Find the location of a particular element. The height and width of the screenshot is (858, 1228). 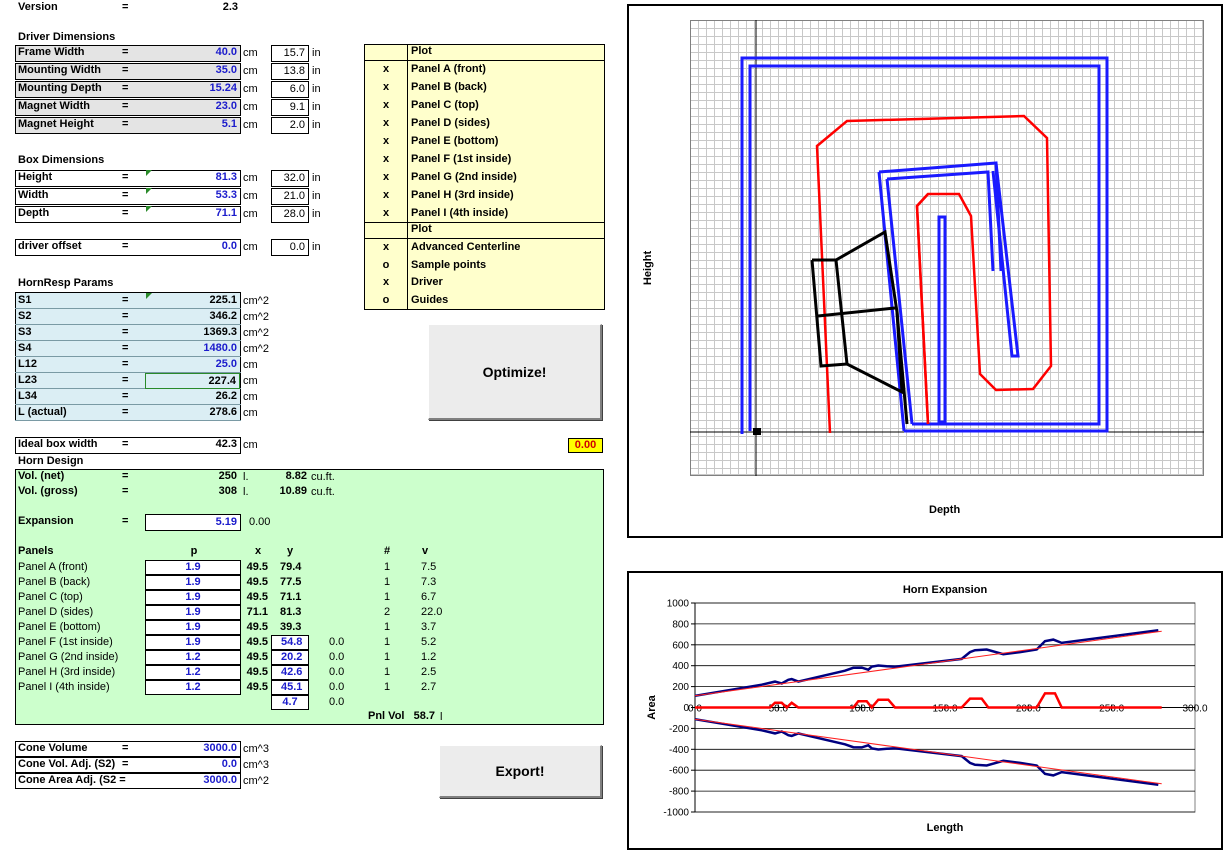

export-button: Export! is located at coordinates (520, 771).